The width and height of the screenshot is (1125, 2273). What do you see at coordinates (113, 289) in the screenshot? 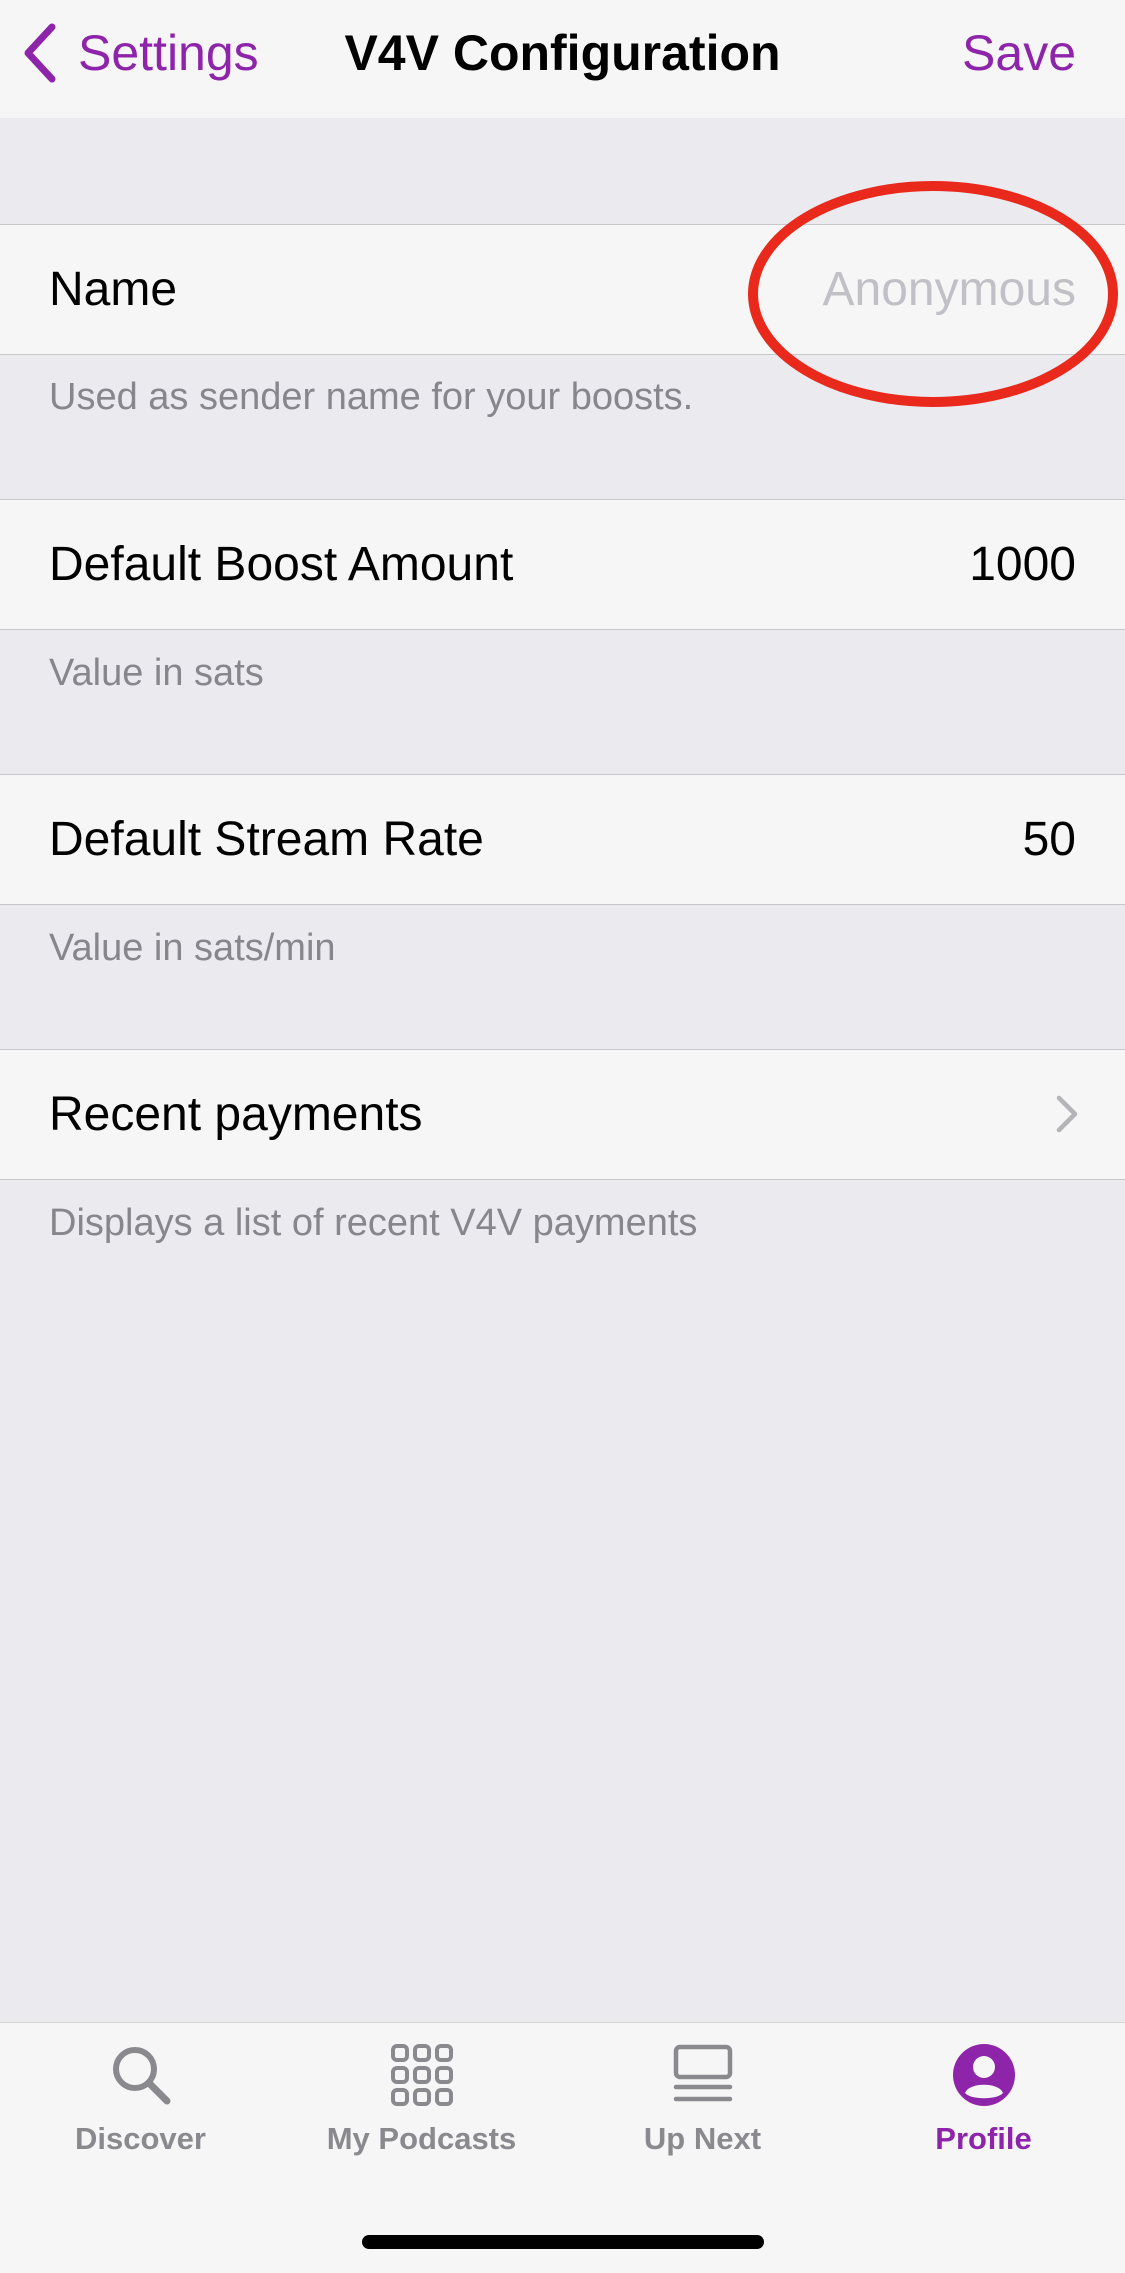
I see `name-label: Name` at bounding box center [113, 289].